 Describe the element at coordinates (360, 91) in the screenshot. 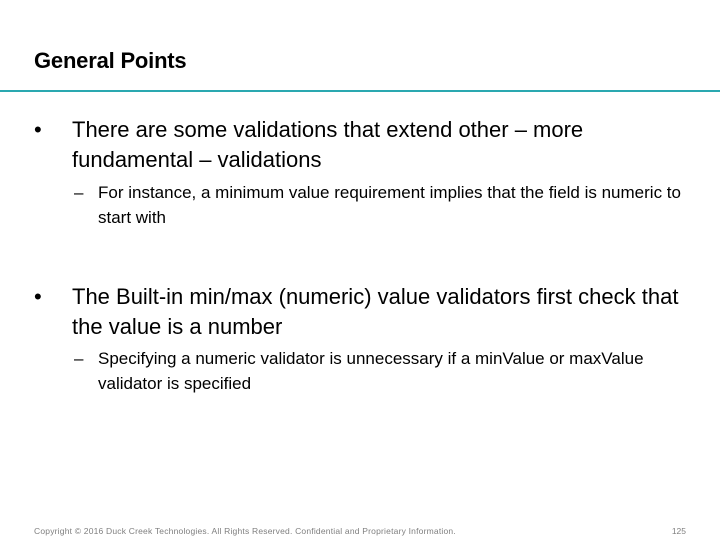

I see `title-divider` at that location.